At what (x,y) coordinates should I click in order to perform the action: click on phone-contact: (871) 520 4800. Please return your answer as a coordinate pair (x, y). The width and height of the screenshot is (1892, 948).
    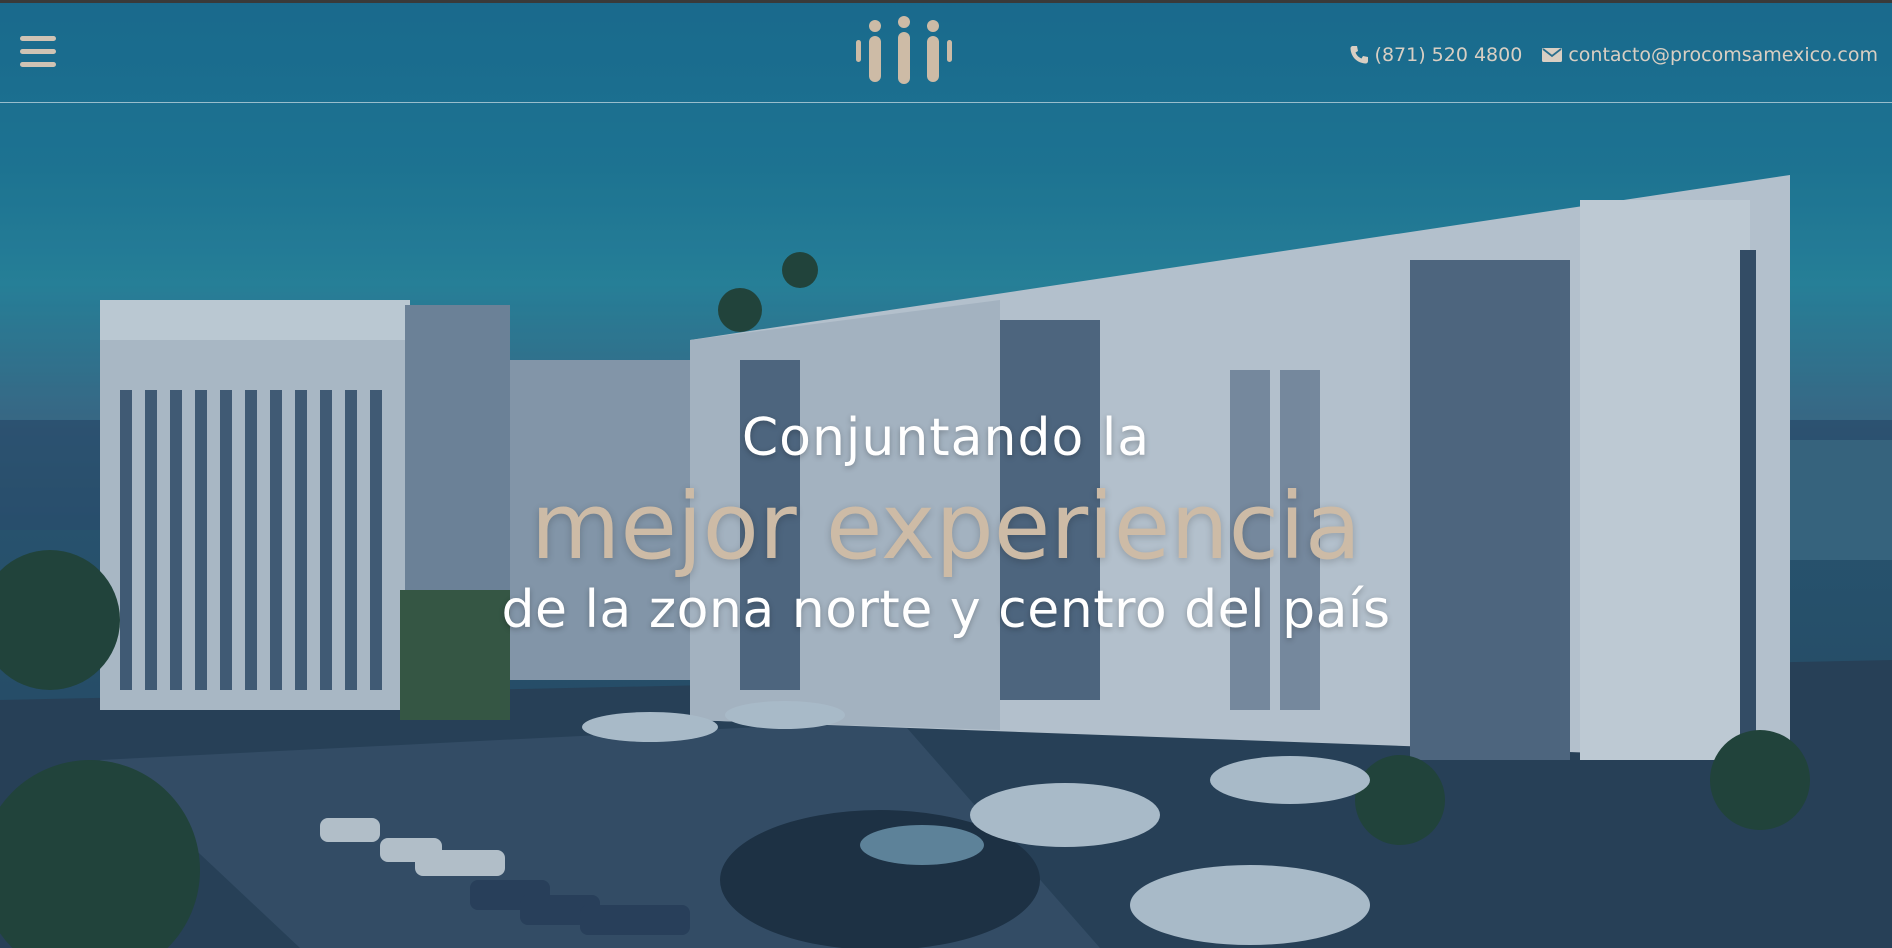
    Looking at the image, I should click on (1436, 55).